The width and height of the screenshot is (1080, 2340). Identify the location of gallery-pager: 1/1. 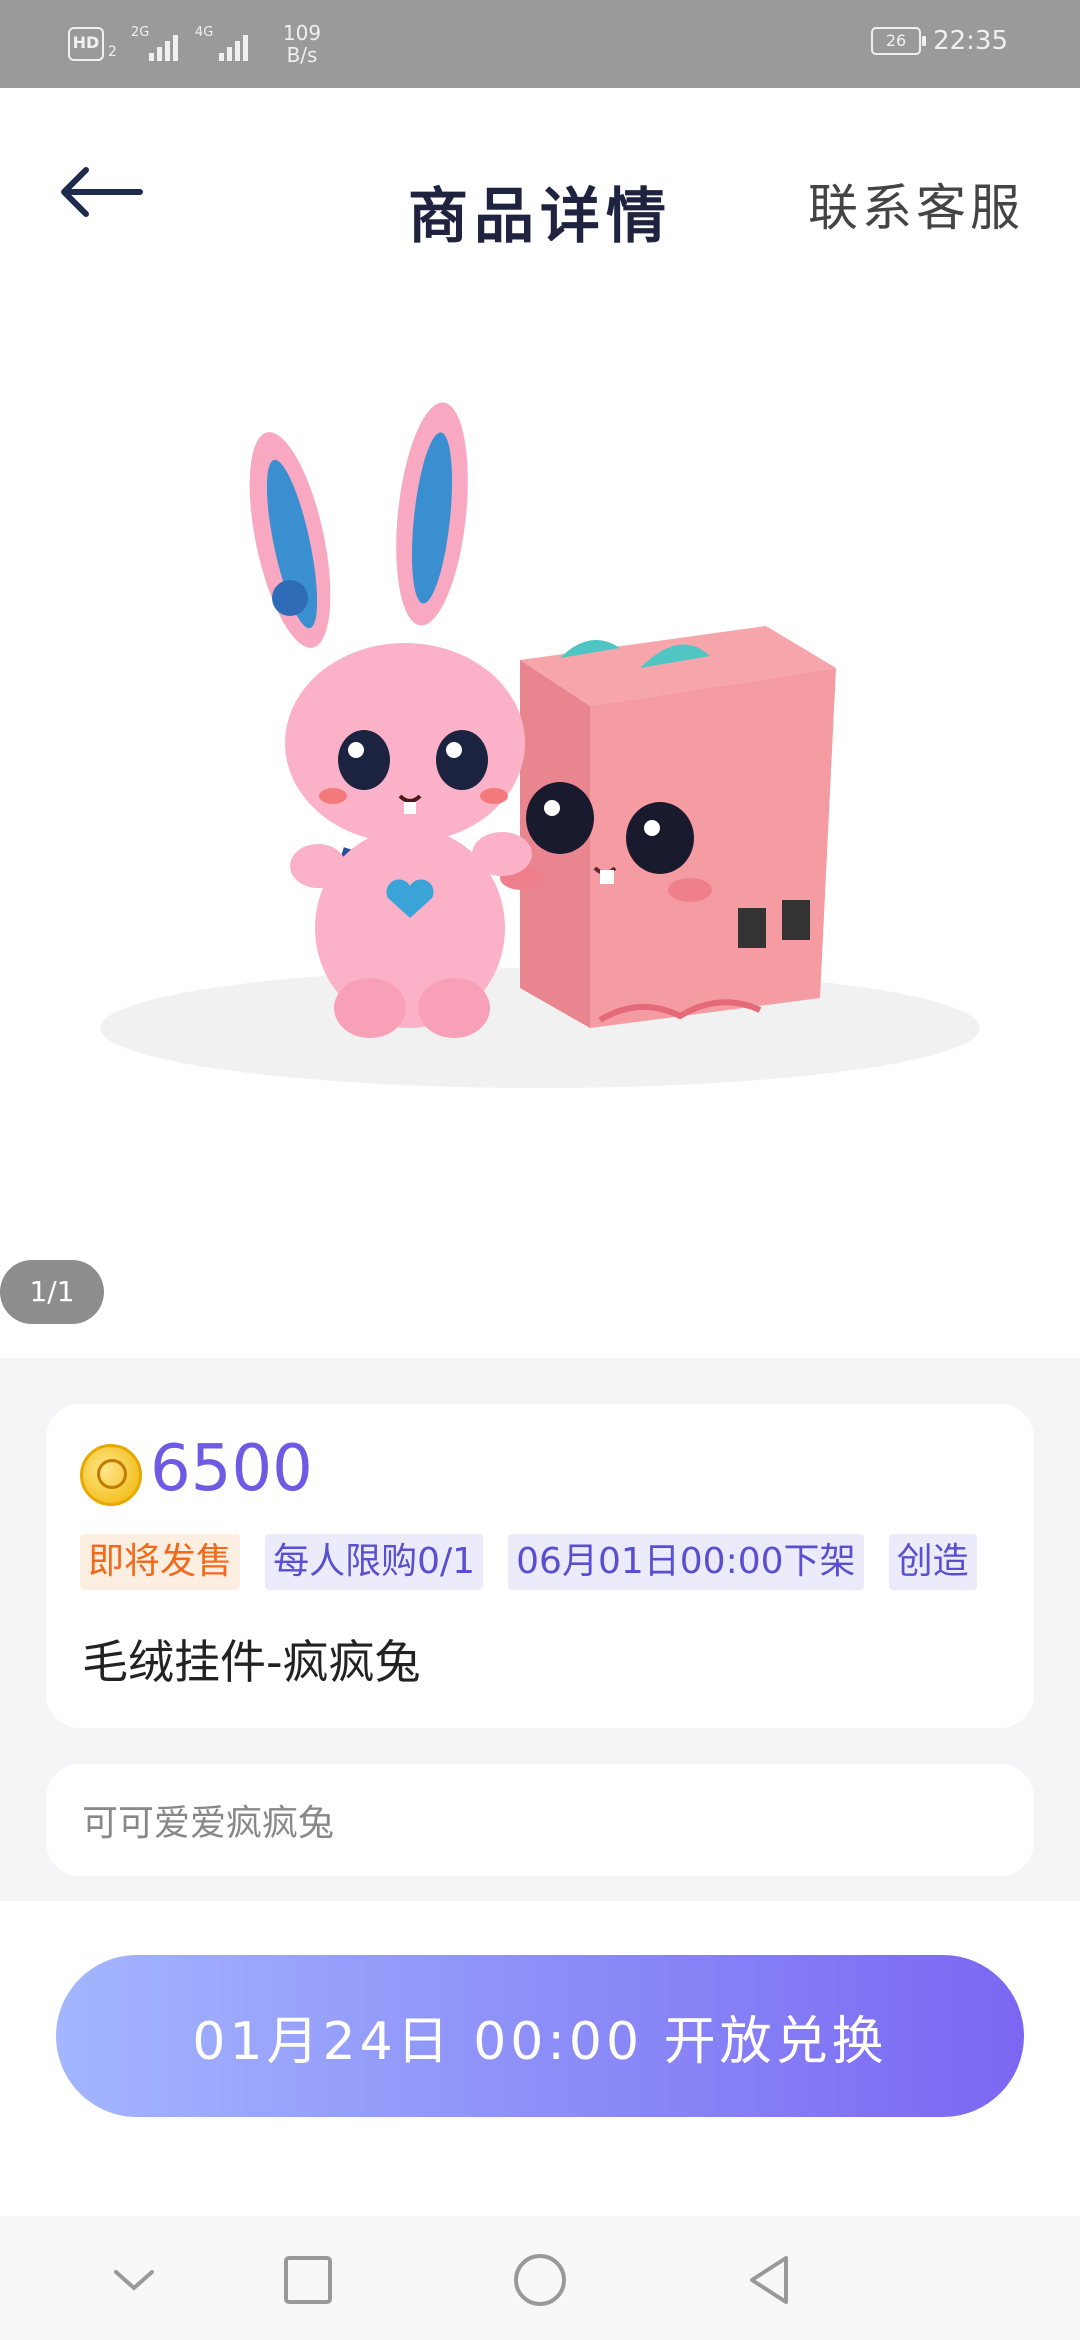
(52, 1292).